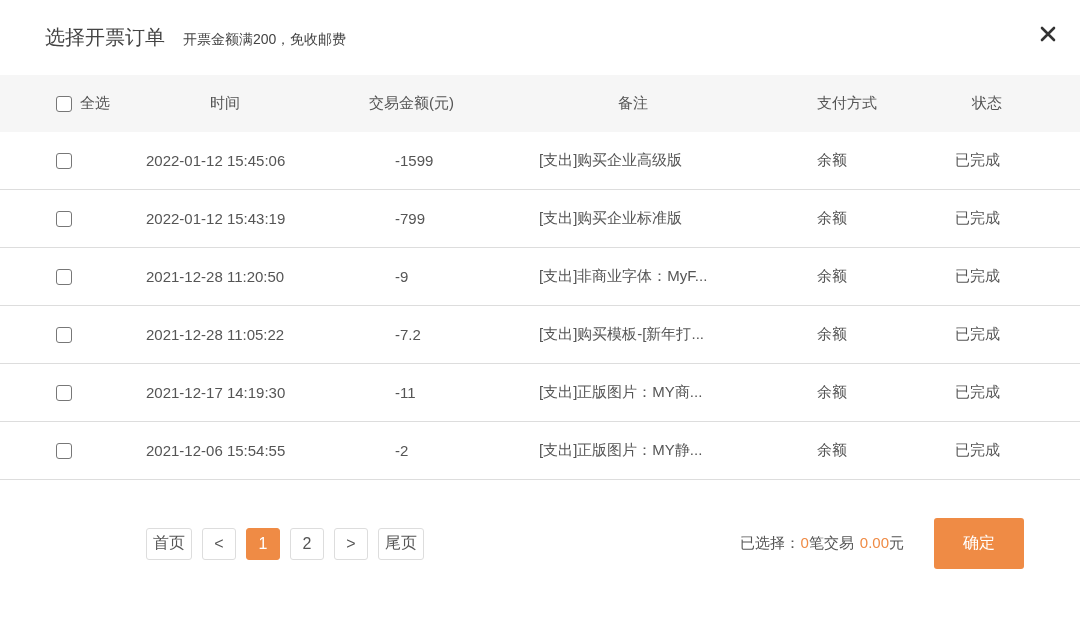 The image size is (1080, 618). I want to click on table-cell-text: 2022-01-12 15:45:06, so click(216, 160).